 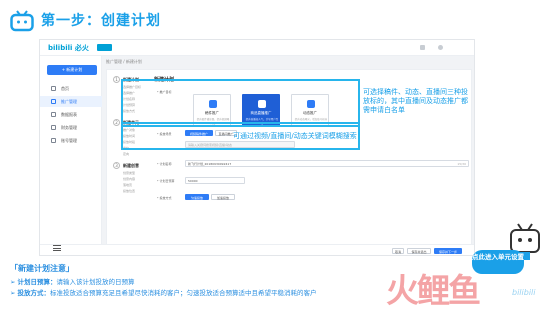 What do you see at coordinates (223, 197) in the screenshot?
I see `mode-tab-fast: 加速投放` at bounding box center [223, 197].